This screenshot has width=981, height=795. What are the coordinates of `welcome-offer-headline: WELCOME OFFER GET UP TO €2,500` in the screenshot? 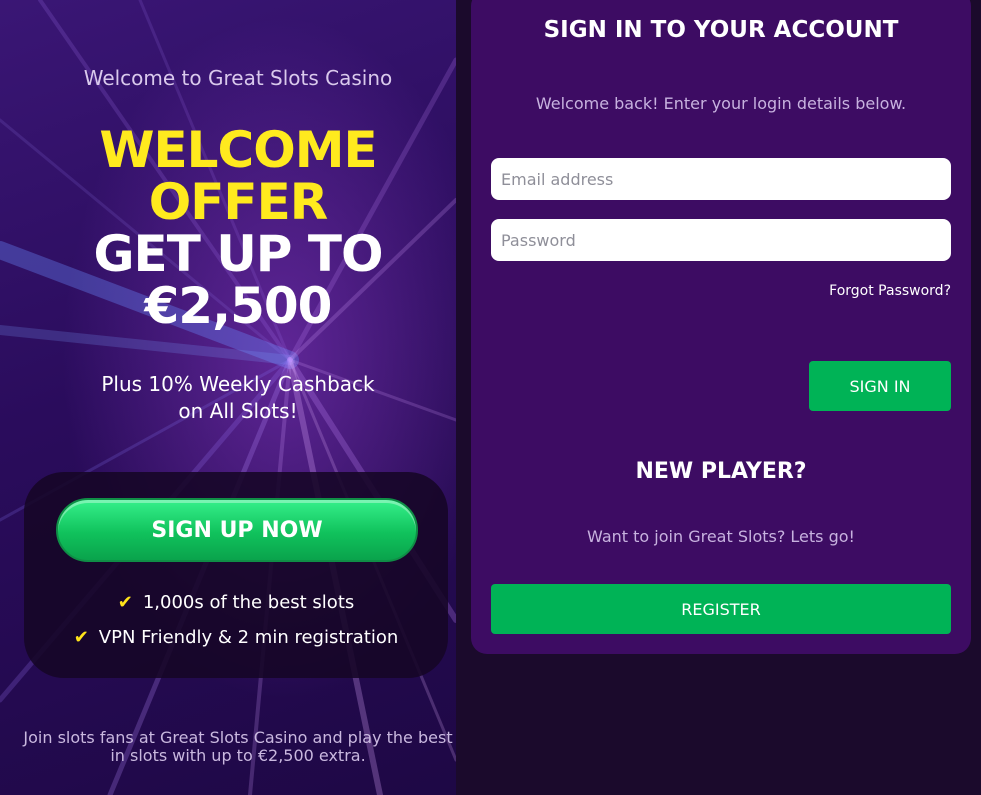 It's located at (228, 228).